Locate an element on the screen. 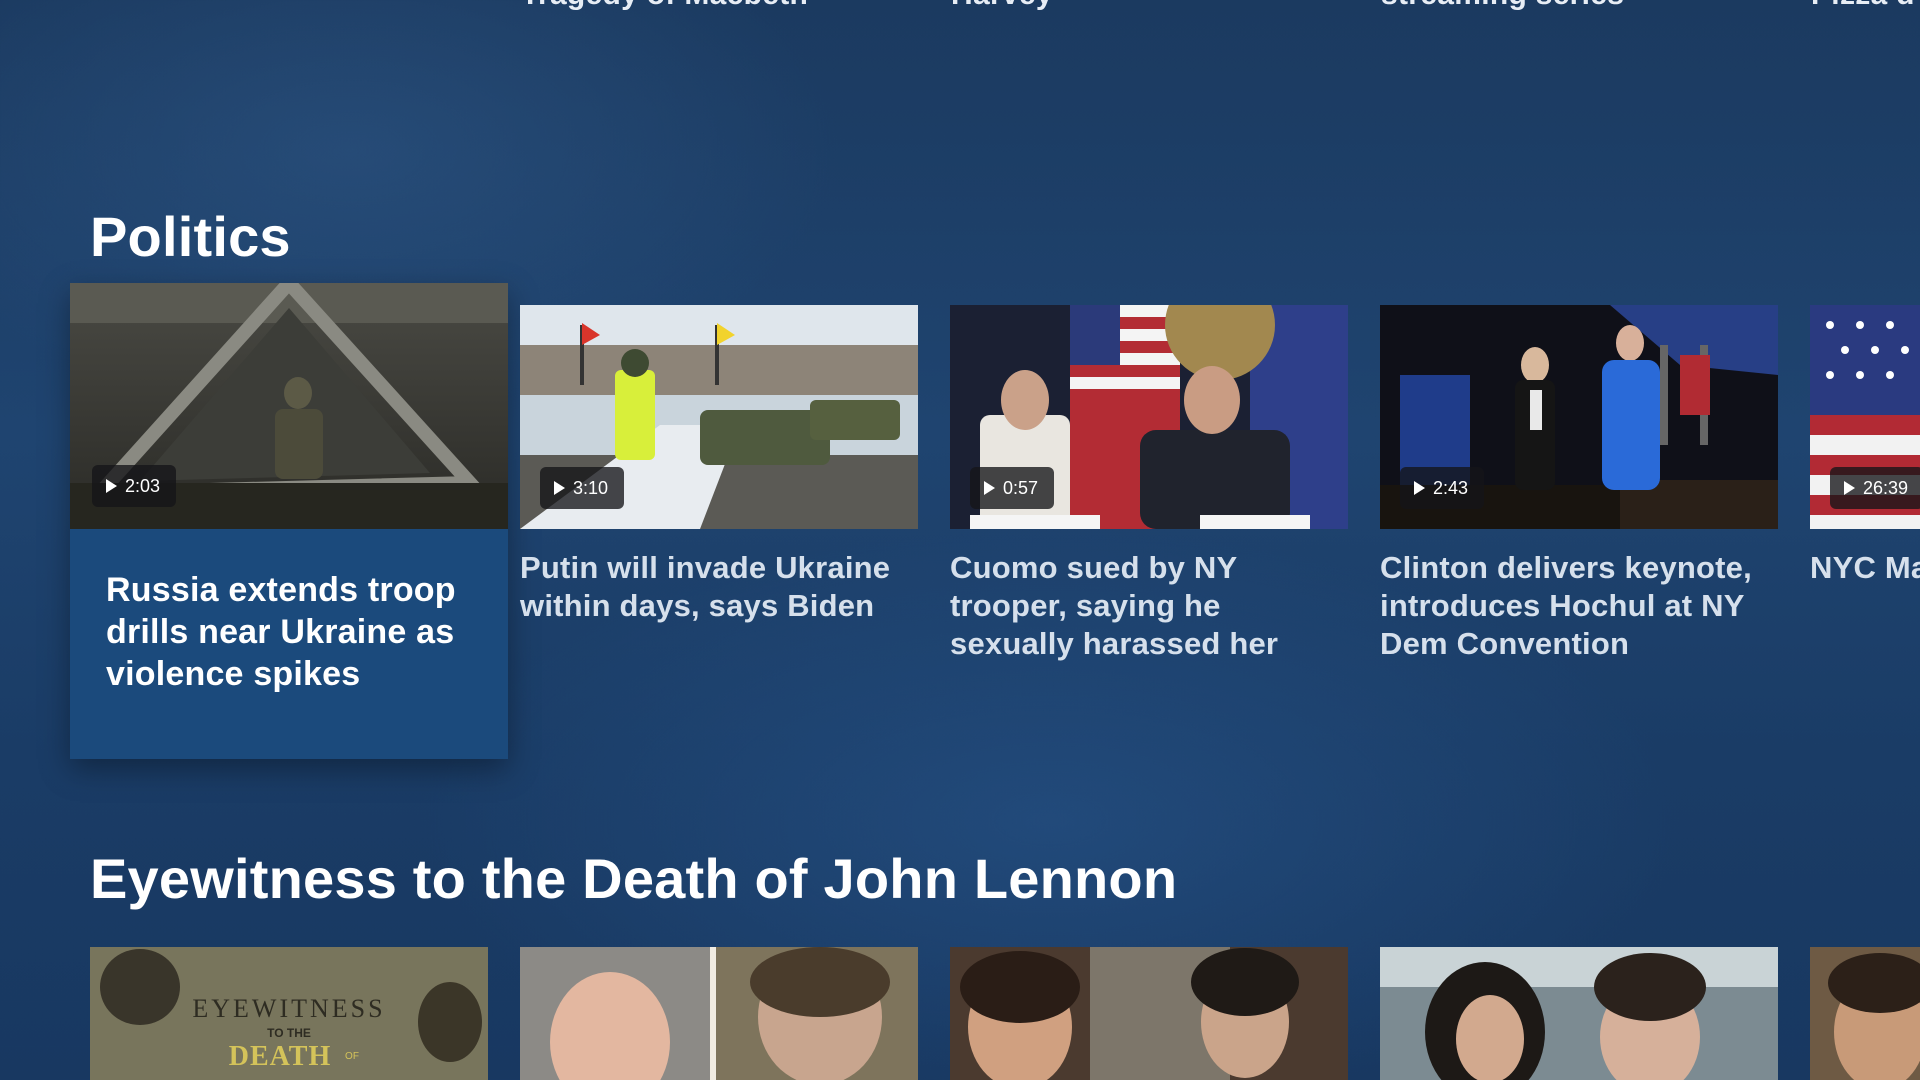 The image size is (1920, 1080). card-title: streaming series is located at coordinates (1502, 6).